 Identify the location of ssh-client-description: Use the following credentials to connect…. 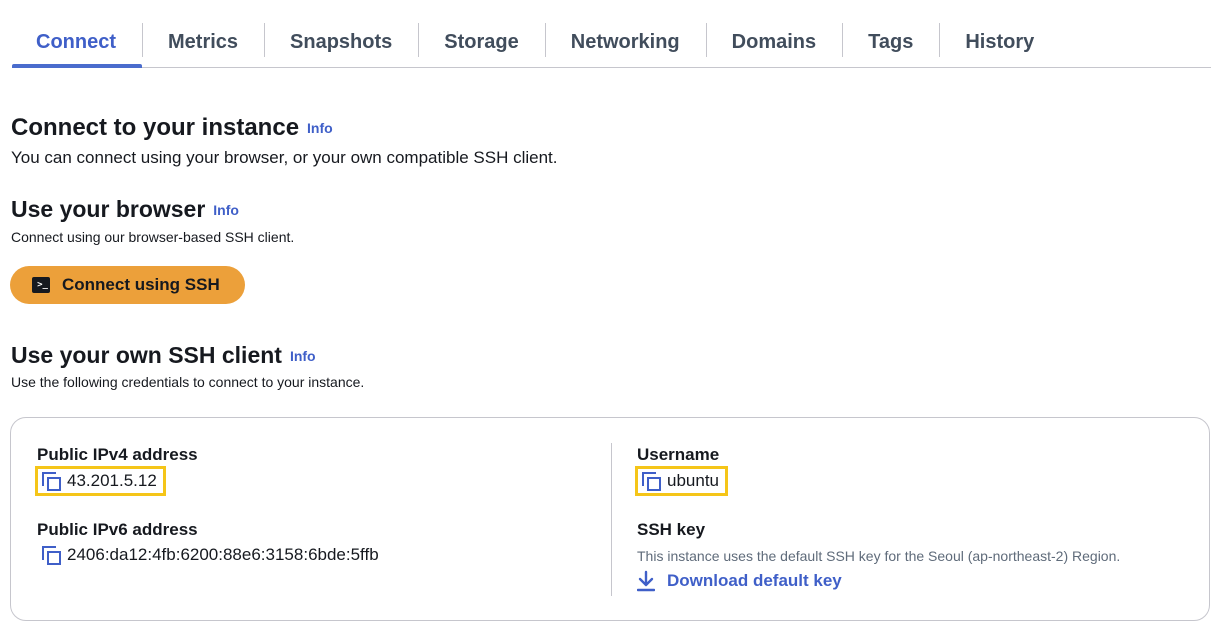
(188, 382).